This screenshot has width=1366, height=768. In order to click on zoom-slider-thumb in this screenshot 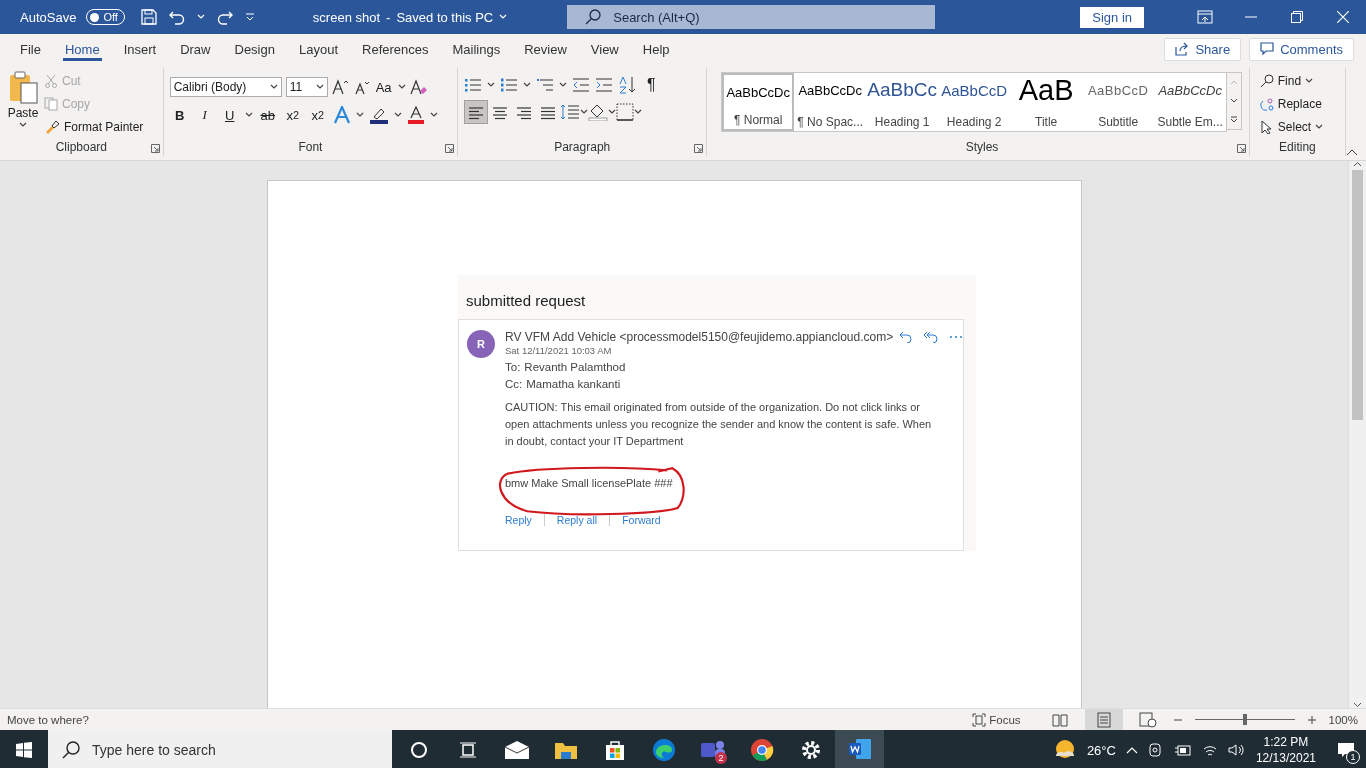, I will do `click(1244, 719)`.